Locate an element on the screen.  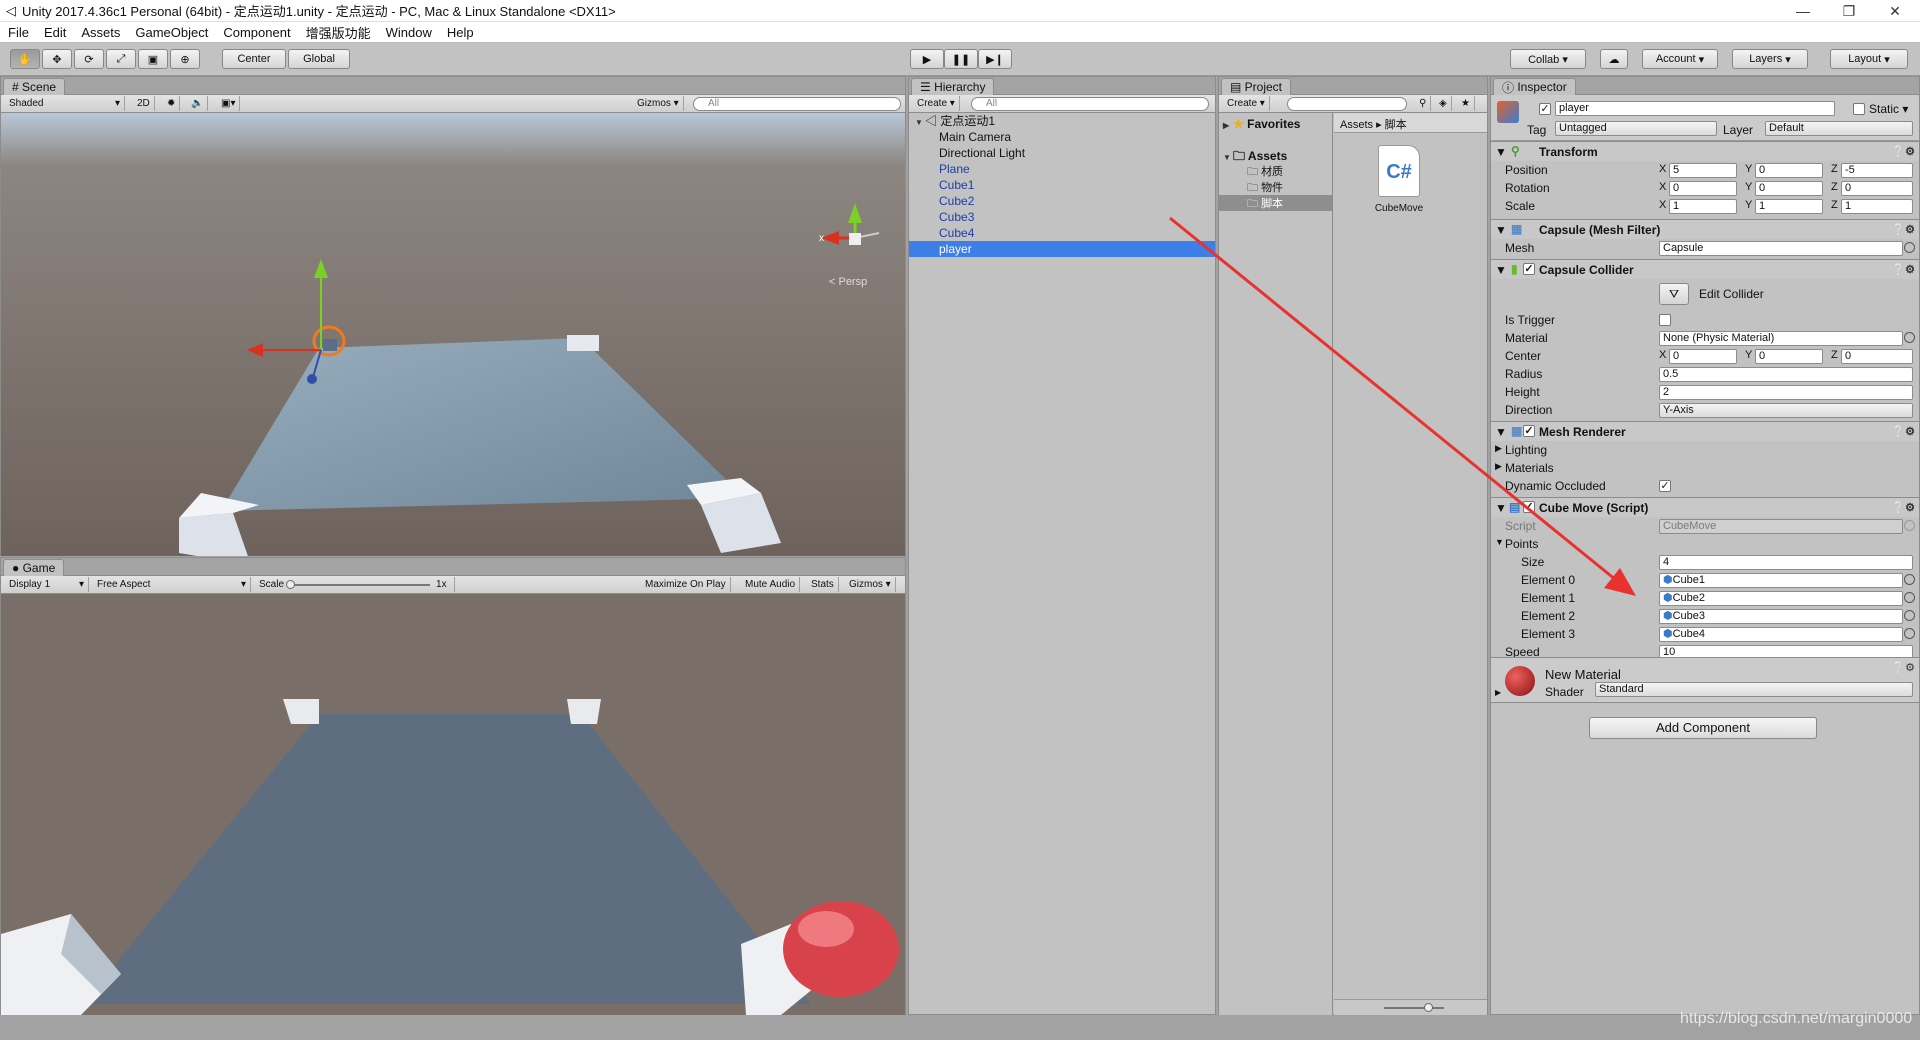
mesh-renderer-header: ▼ ▦ ✓ Mesh Renderer ❔⚙ is located at coordinates (1705, 431).